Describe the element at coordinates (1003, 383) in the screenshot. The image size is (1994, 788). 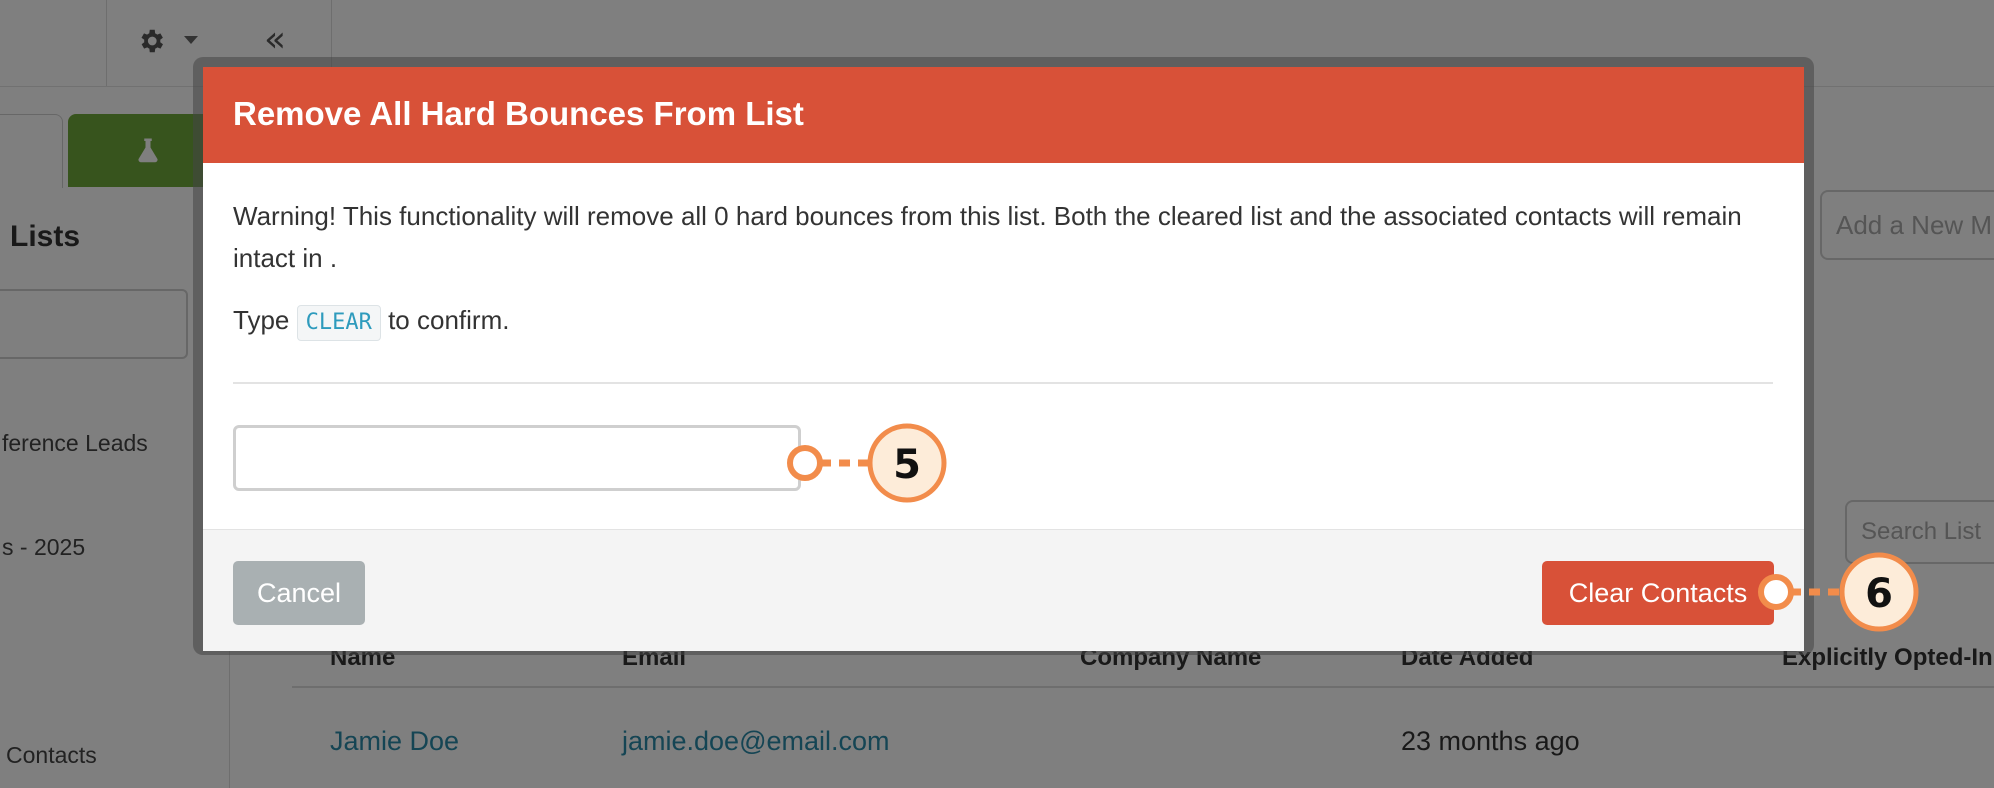
I see `divider` at that location.